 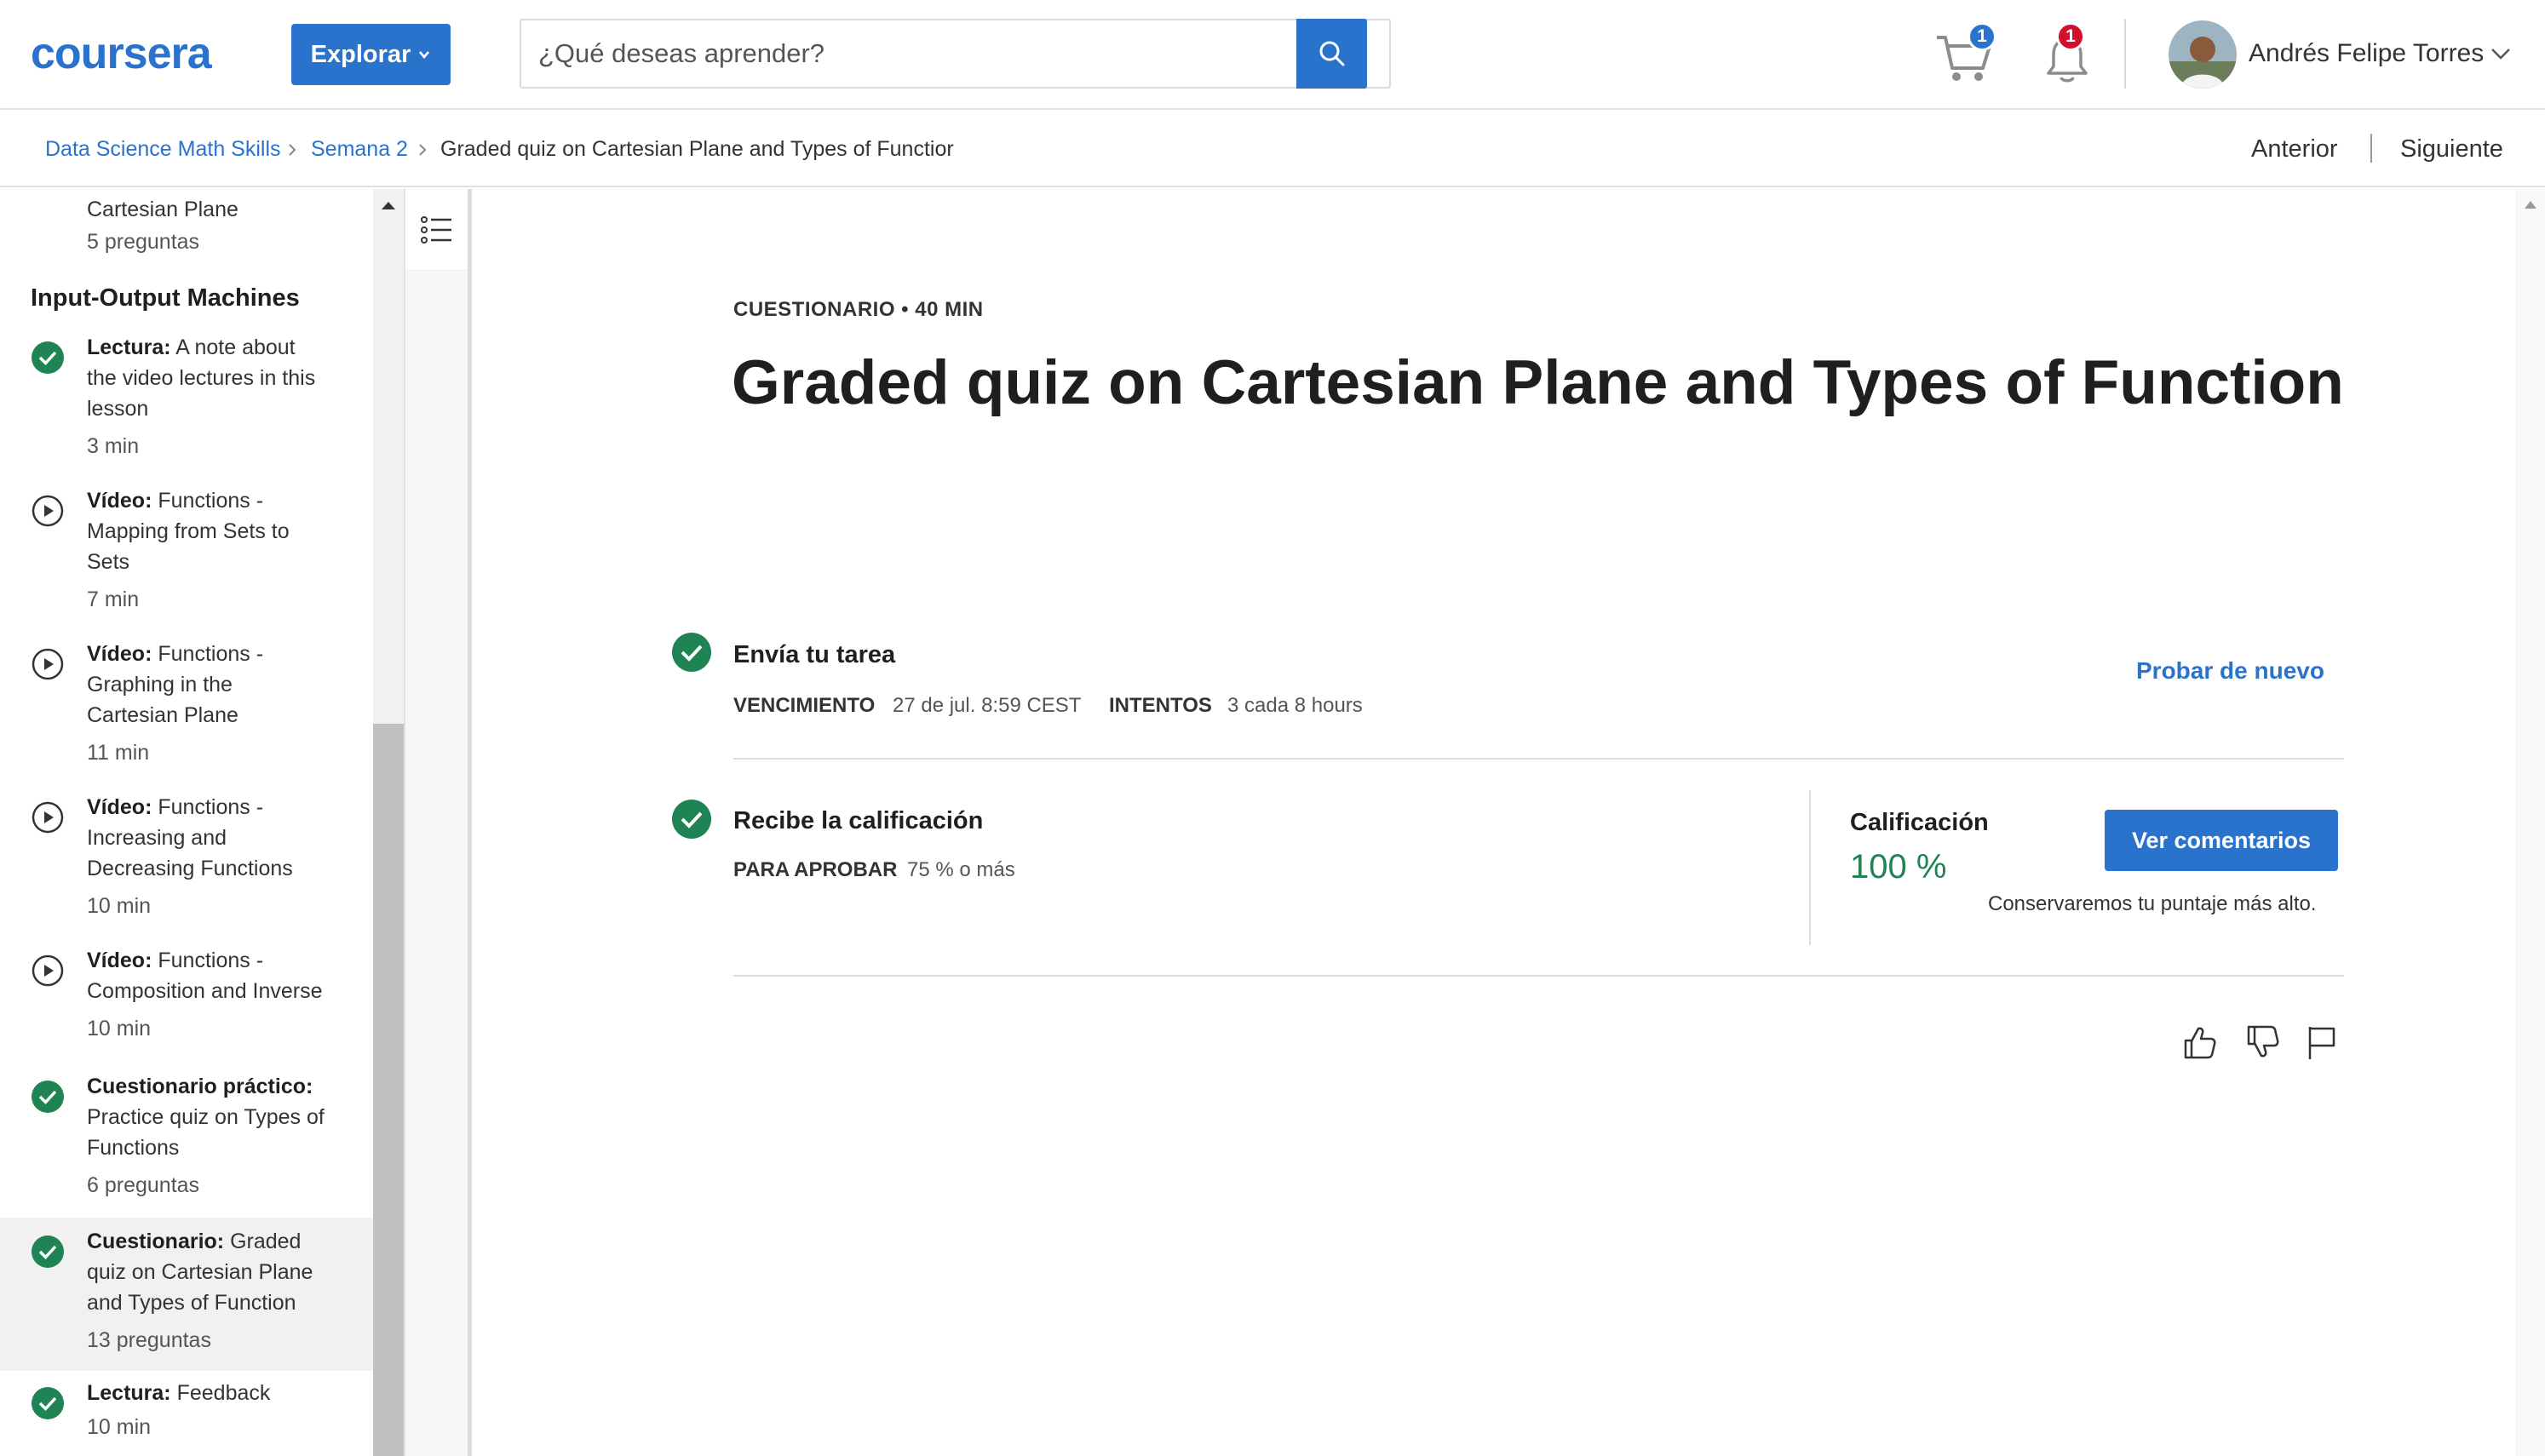 What do you see at coordinates (2152, 904) in the screenshot?
I see `highest-score-note: Conservaremos tu puntaje más alto.` at bounding box center [2152, 904].